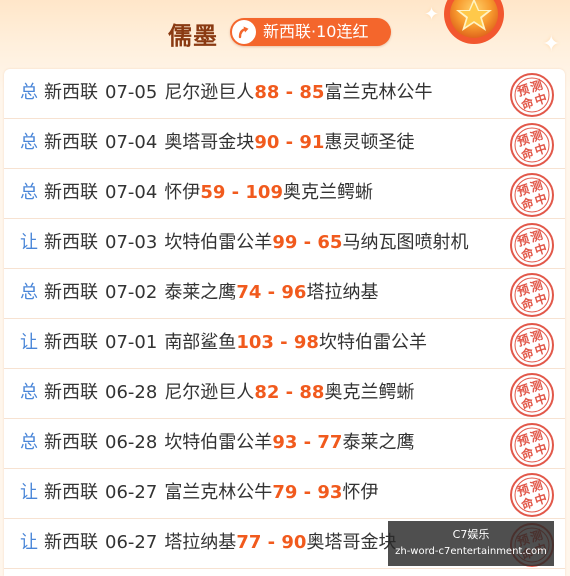  I want to click on prediction-row: 总新西联 07-04 奥塔哥金块90 - 91惠灵顿圣徒 预测命中, so click(284, 144).